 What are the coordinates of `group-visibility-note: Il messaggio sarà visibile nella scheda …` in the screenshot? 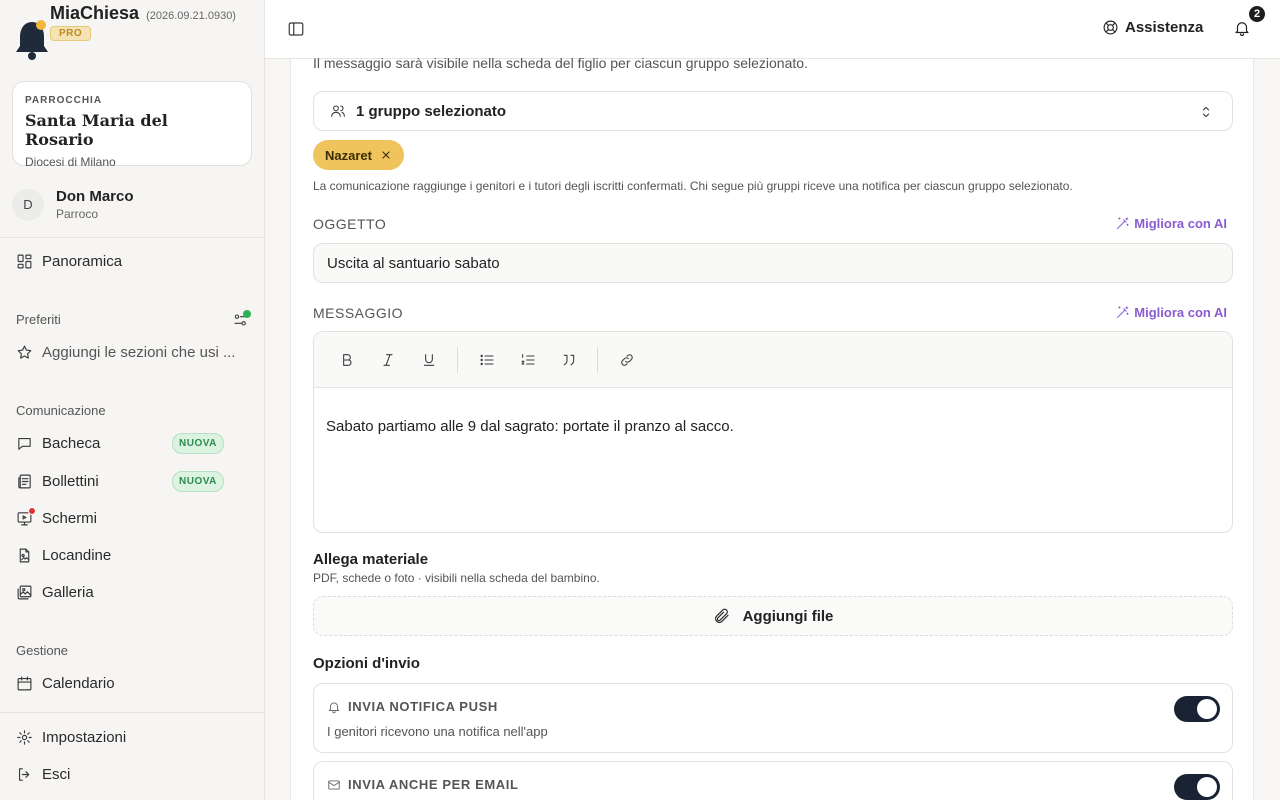 It's located at (560, 63).